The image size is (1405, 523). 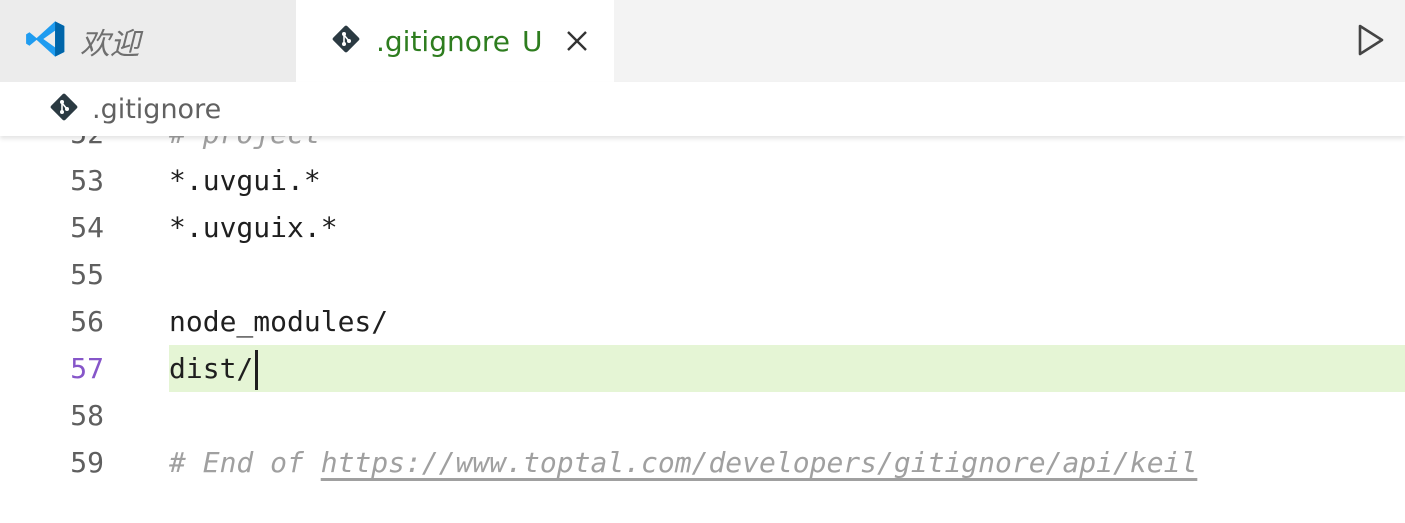 What do you see at coordinates (702, 146) in the screenshot?
I see `editor-line: 52 # project` at bounding box center [702, 146].